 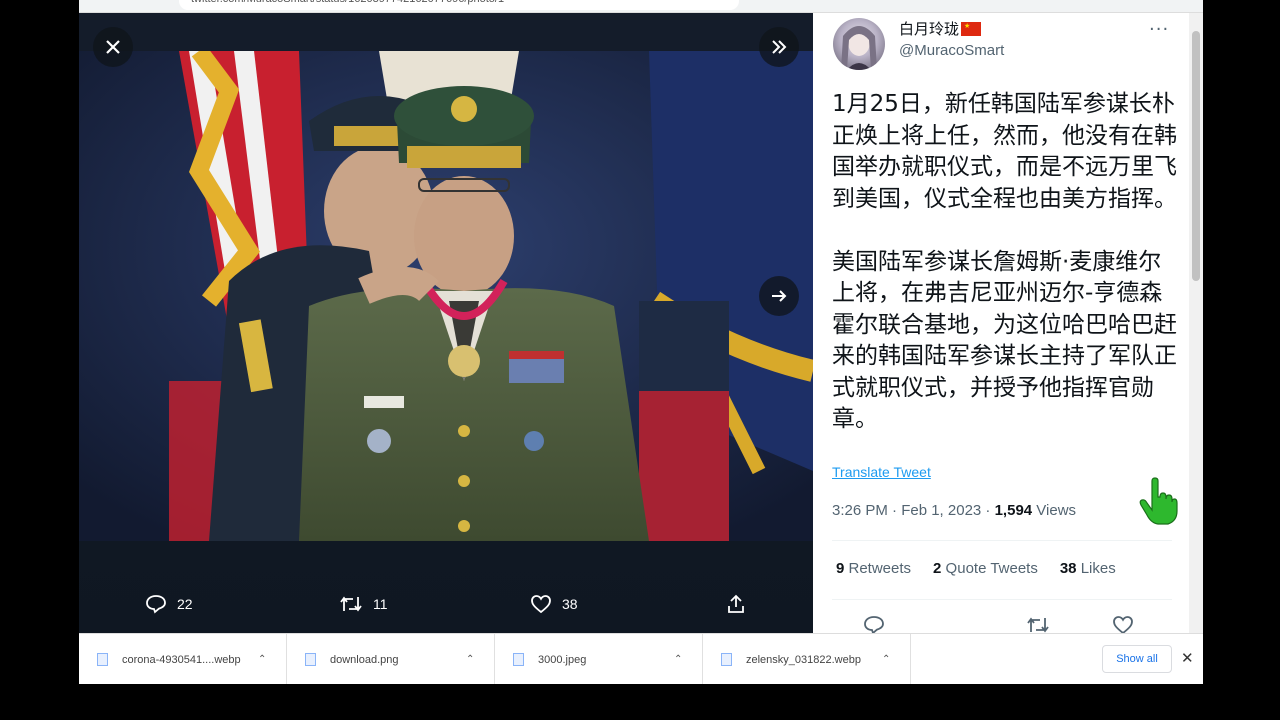 I want to click on retweets-stat: 9 Retweets, so click(x=873, y=568).